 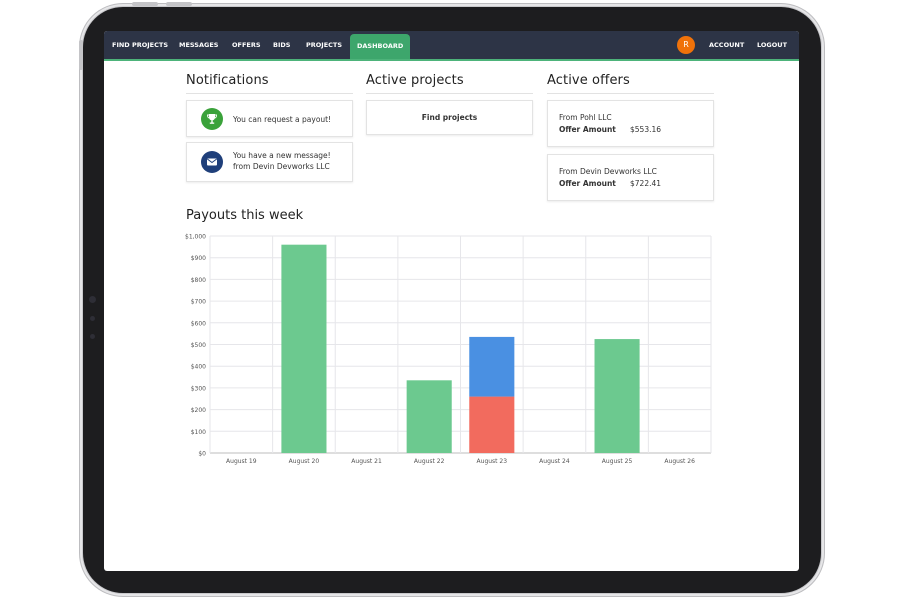 I want to click on notifications-title: Notifications, so click(x=227, y=80).